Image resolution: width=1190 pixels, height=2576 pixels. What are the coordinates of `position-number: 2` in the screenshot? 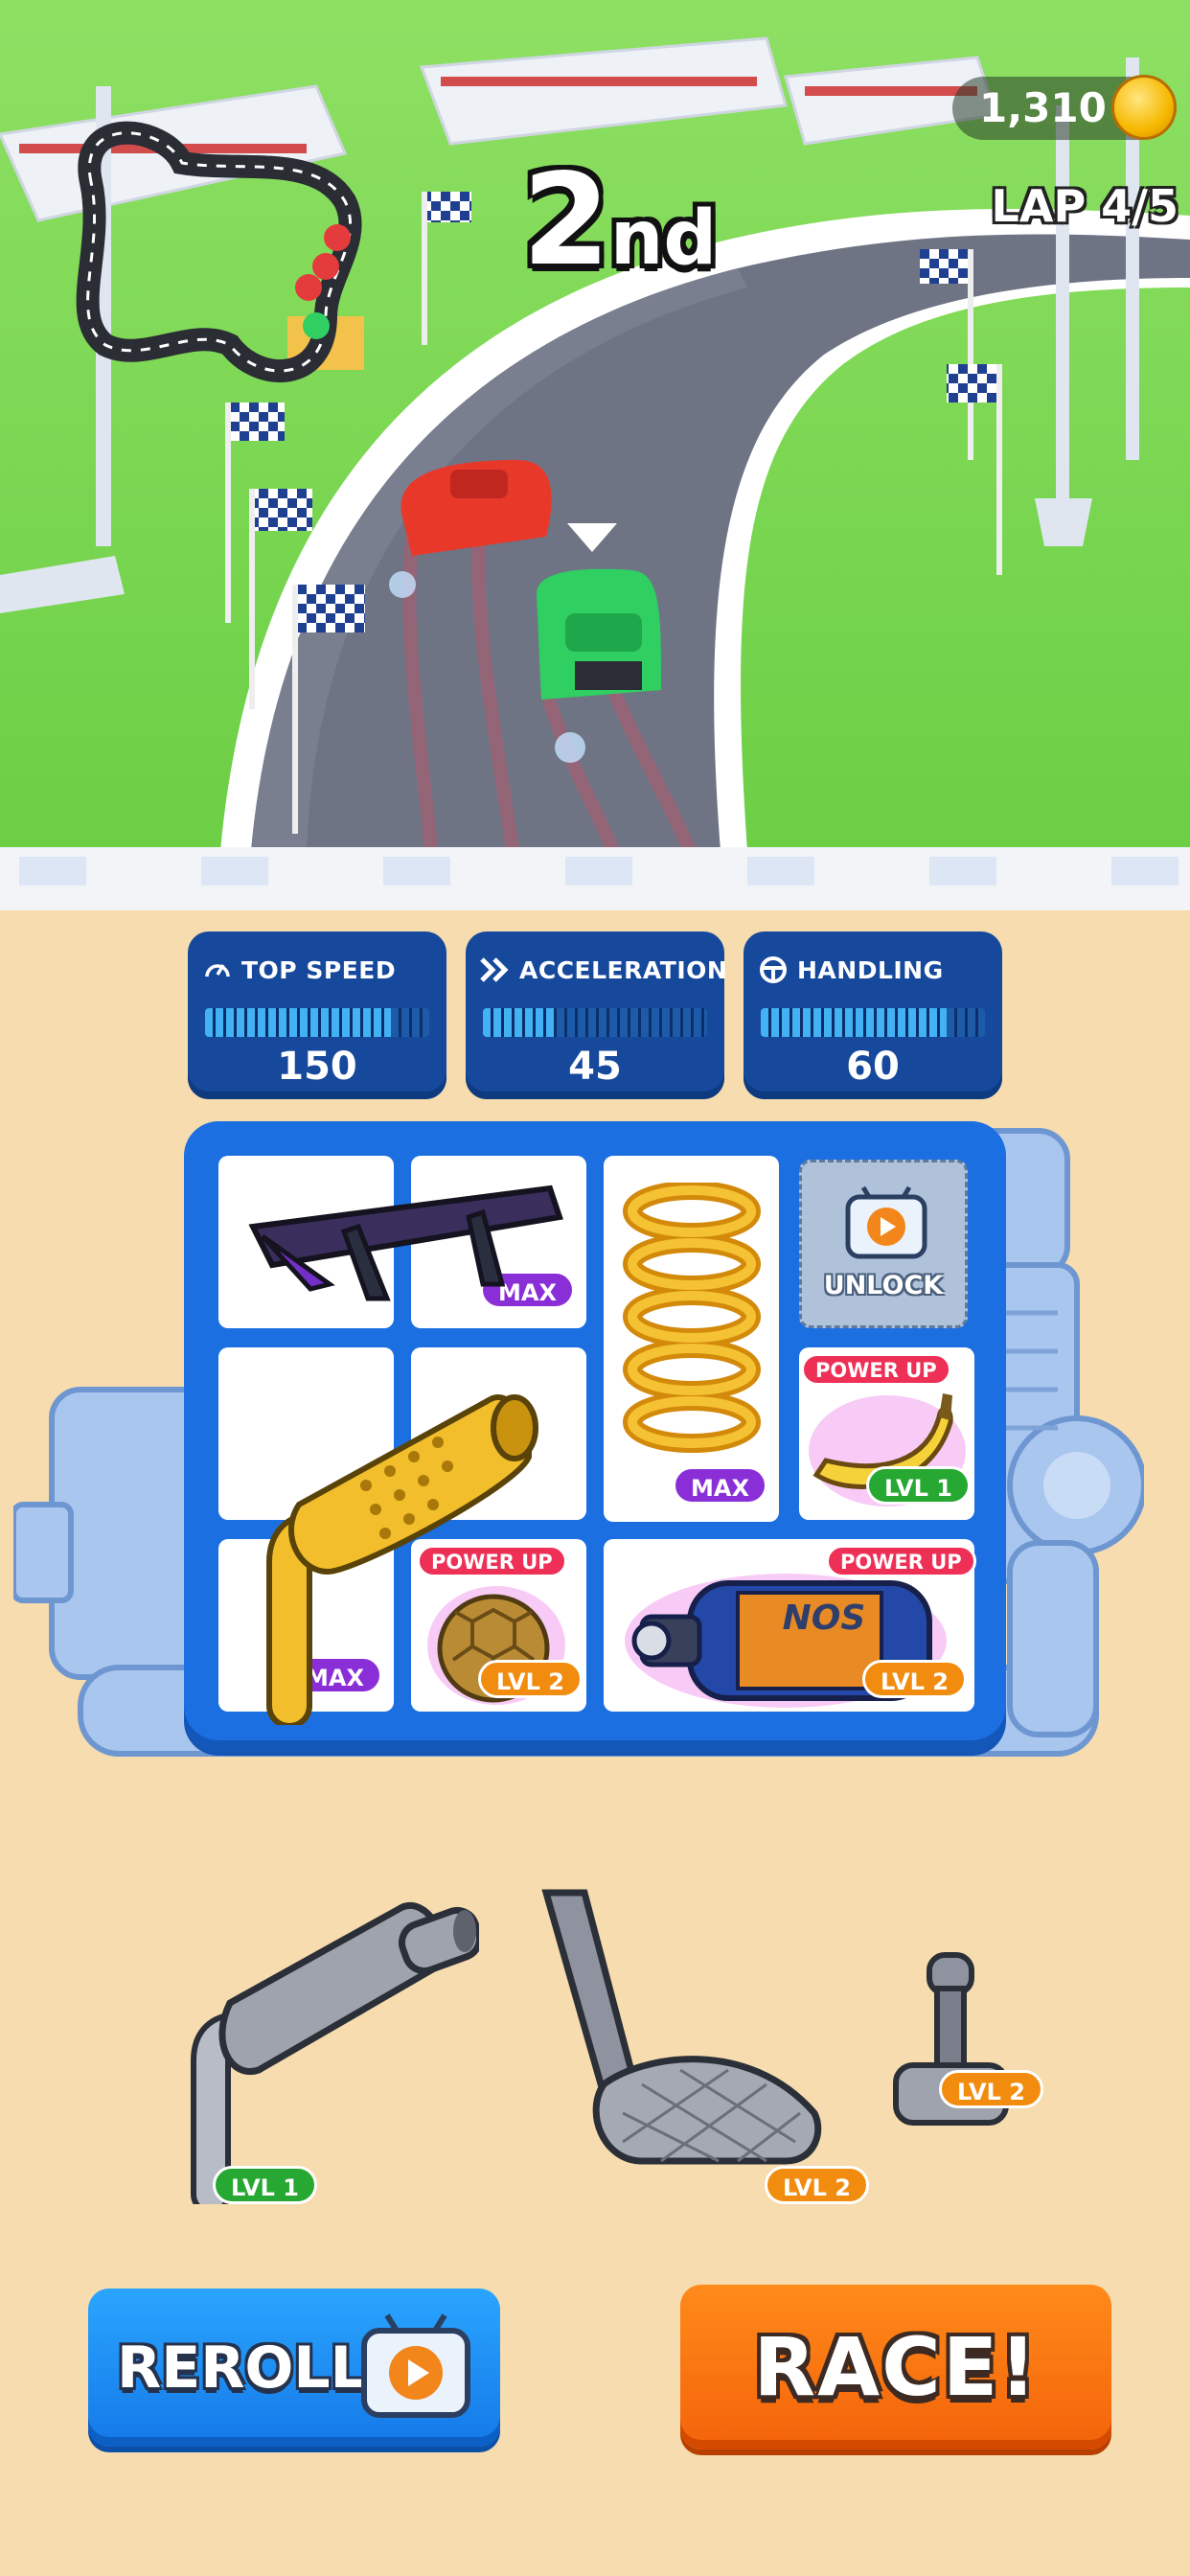 It's located at (566, 220).